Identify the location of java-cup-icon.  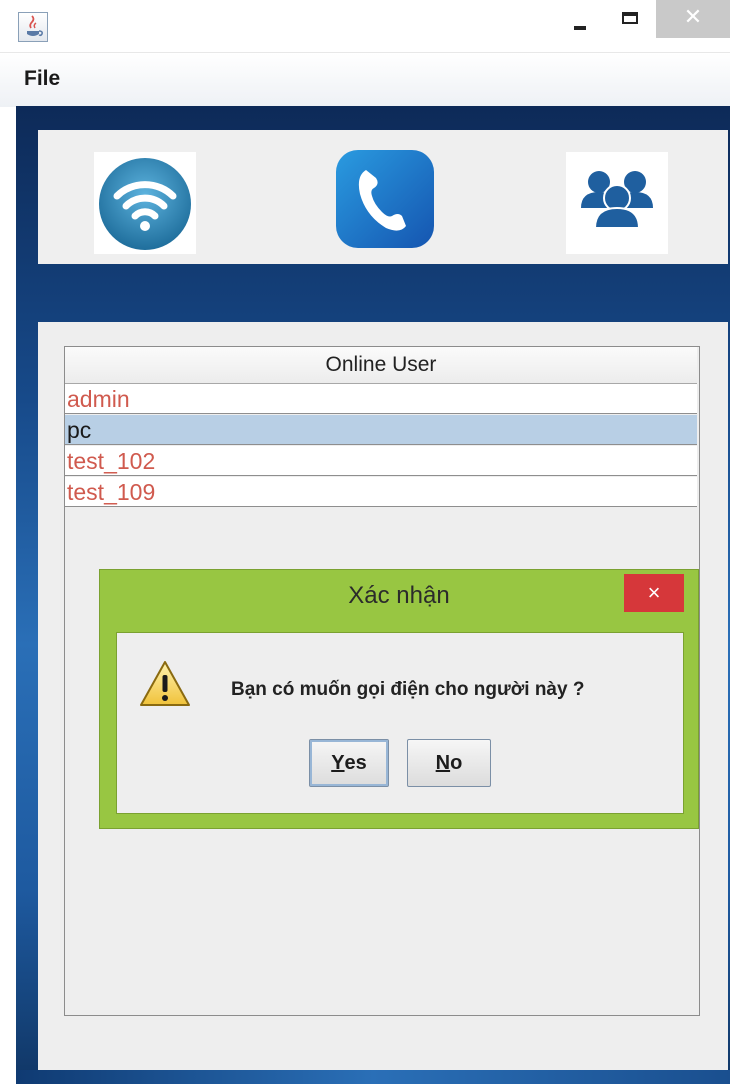
(35, 26).